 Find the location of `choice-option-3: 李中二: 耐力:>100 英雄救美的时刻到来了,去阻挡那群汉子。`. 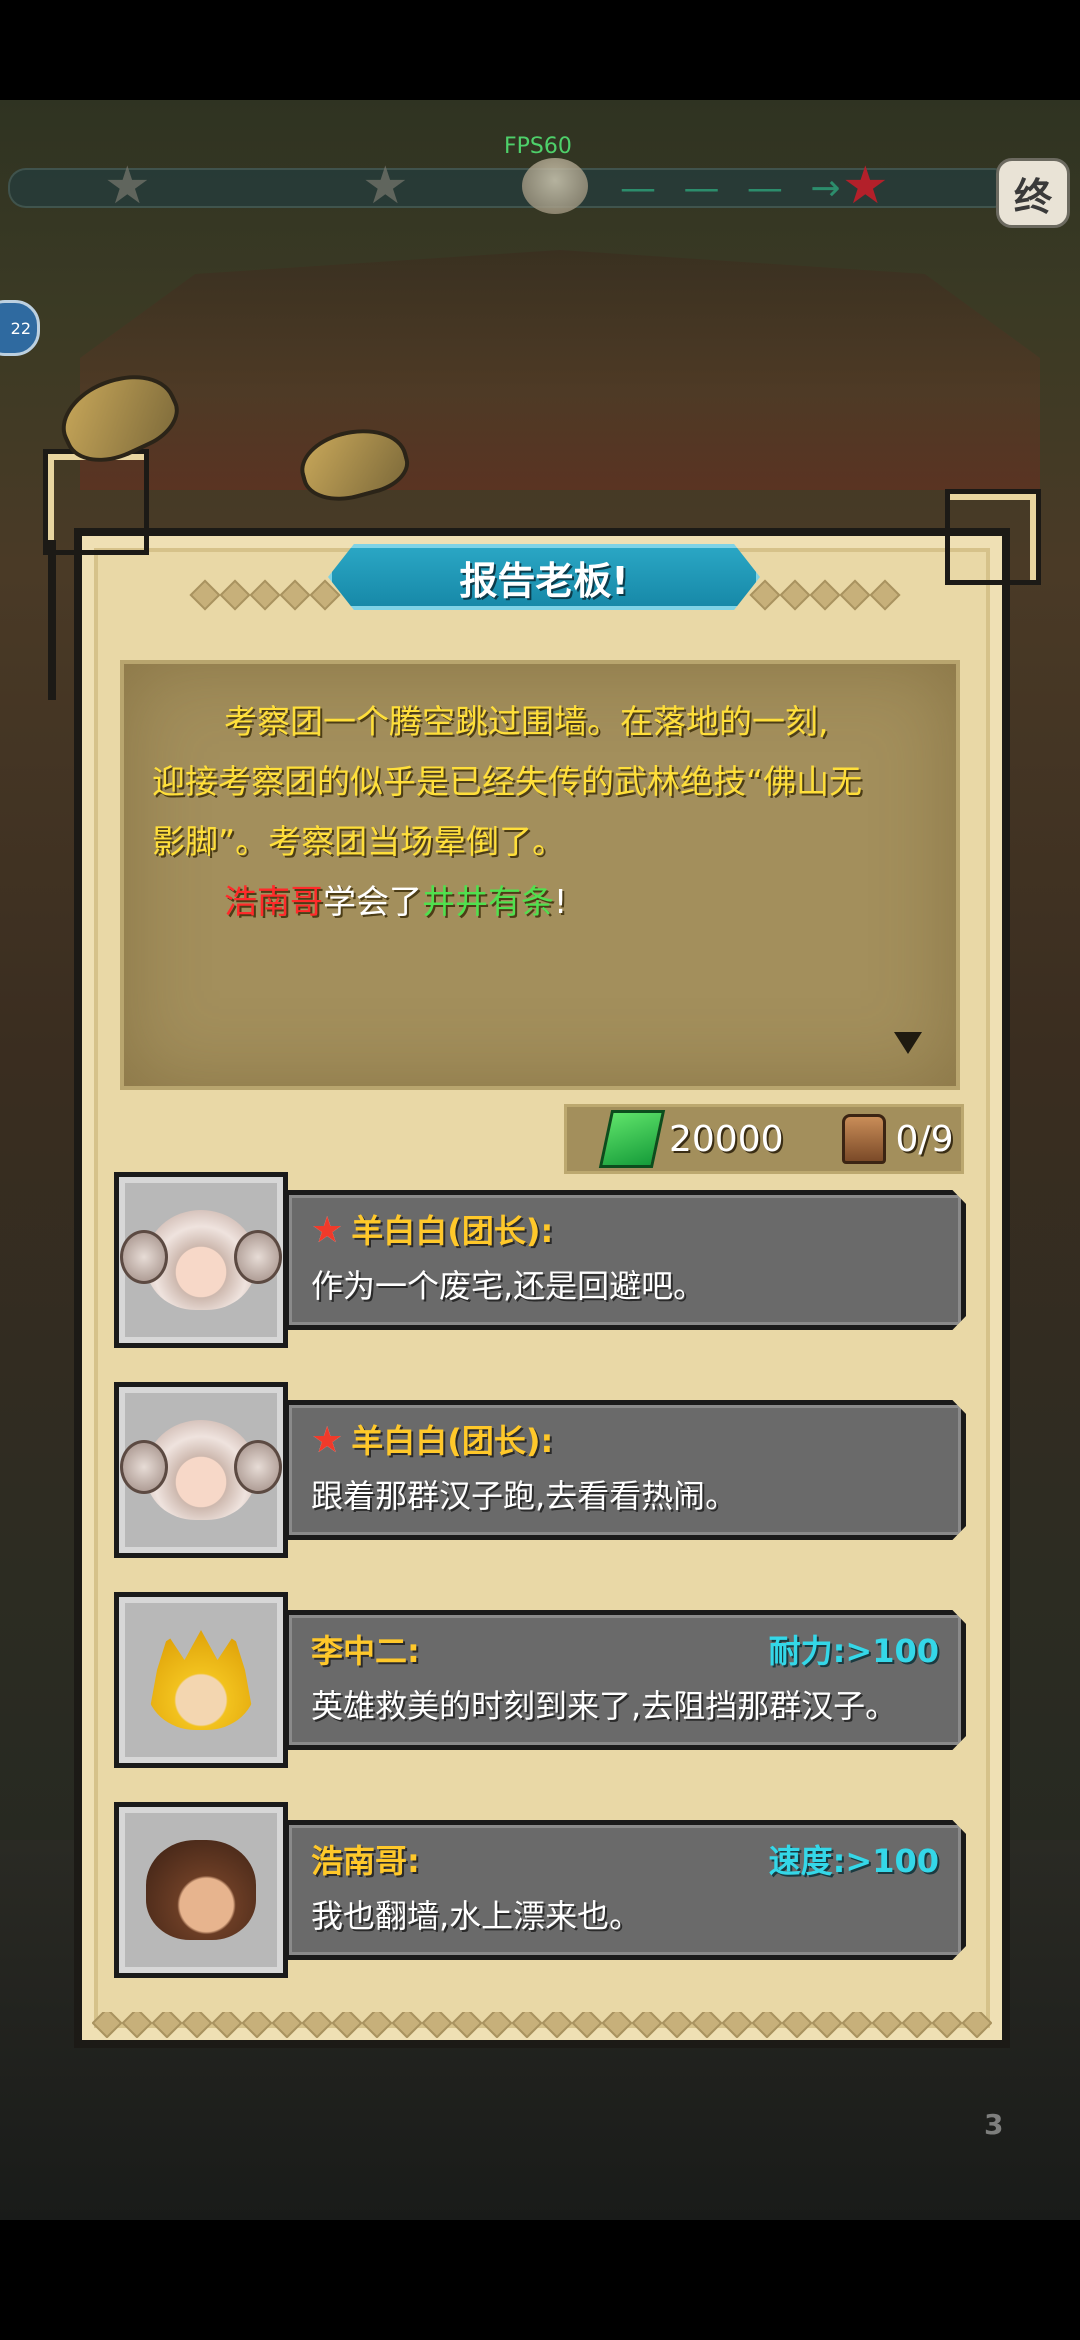

choice-option-3: 李中二: 耐力:>100 英雄救美的时刻到来了,去阻挡那群汉子。 is located at coordinates (540, 1680).